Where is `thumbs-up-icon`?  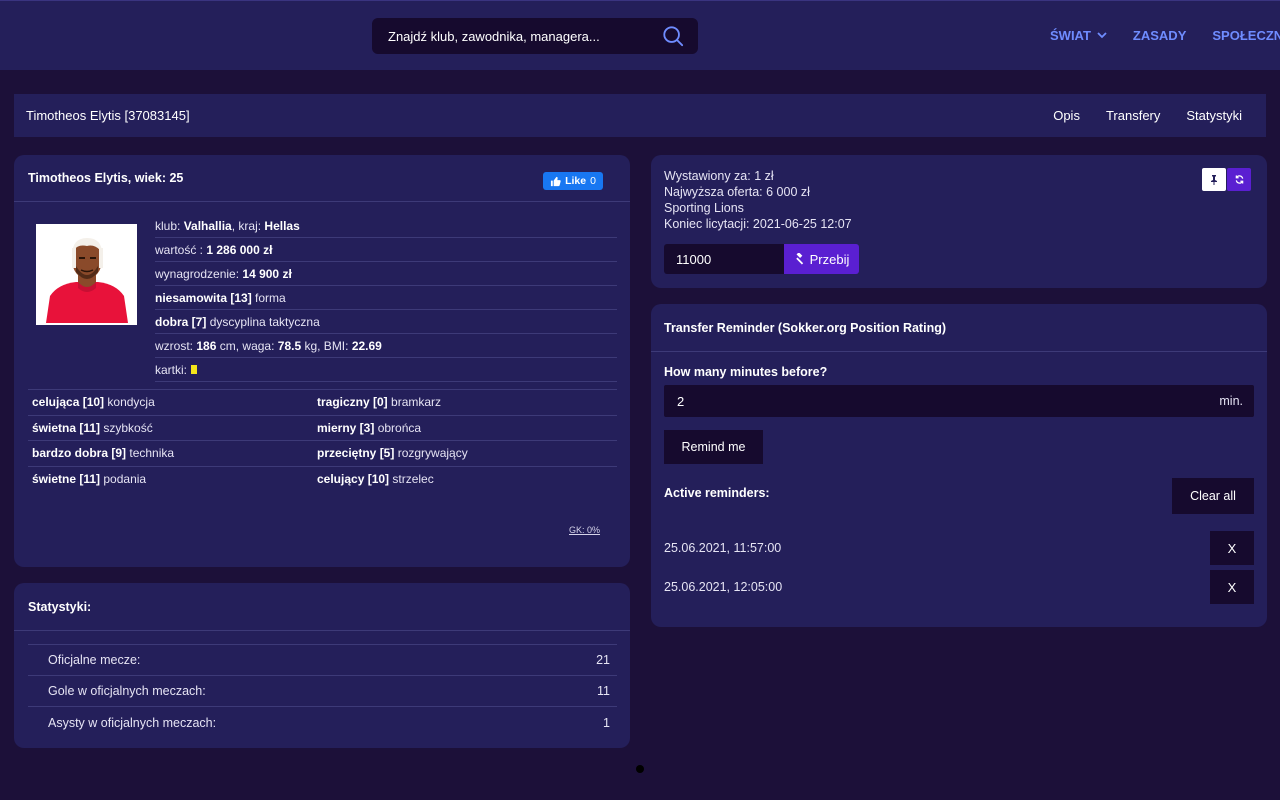
thumbs-up-icon is located at coordinates (555, 181).